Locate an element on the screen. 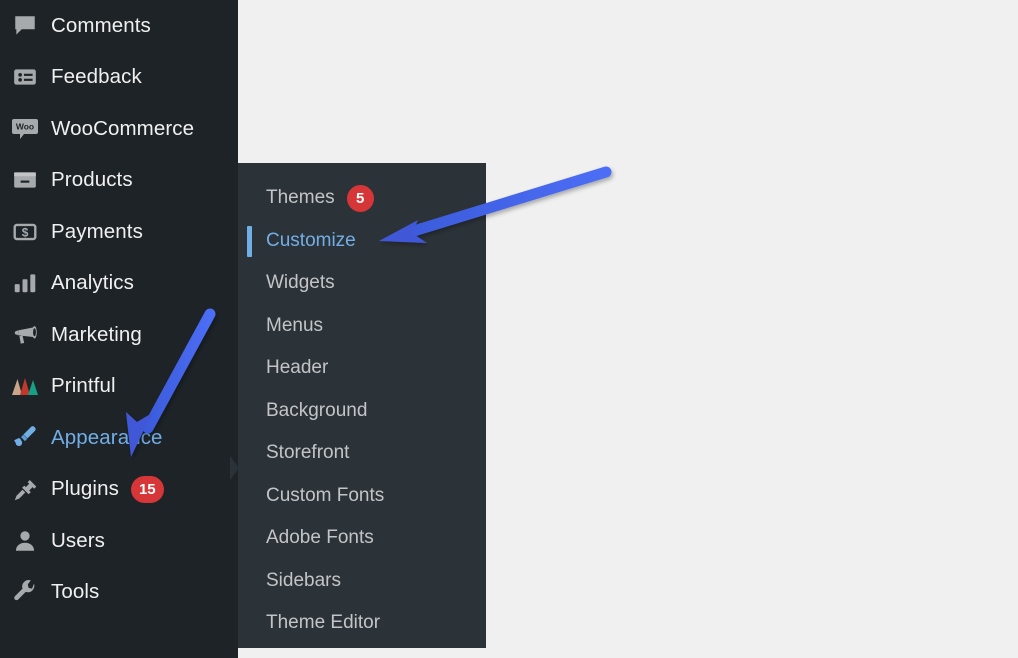  submenu-item-label: Menus is located at coordinates (295, 325).